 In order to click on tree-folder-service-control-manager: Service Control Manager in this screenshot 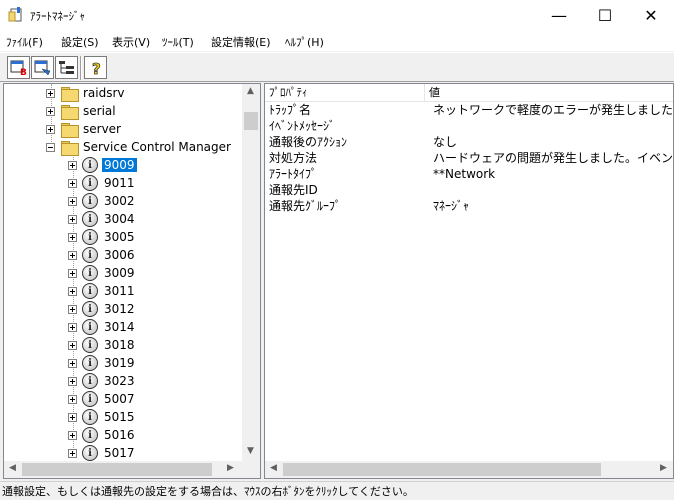, I will do `click(139, 147)`.